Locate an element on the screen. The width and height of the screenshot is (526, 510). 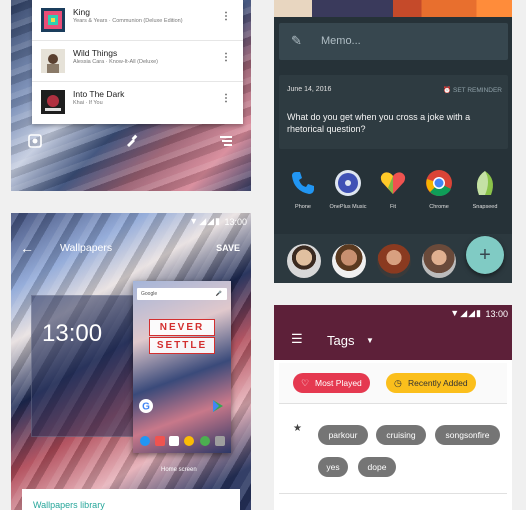
sort-chips: ♡ Most Played ◷ Recently Added is located at coordinates (393, 383).